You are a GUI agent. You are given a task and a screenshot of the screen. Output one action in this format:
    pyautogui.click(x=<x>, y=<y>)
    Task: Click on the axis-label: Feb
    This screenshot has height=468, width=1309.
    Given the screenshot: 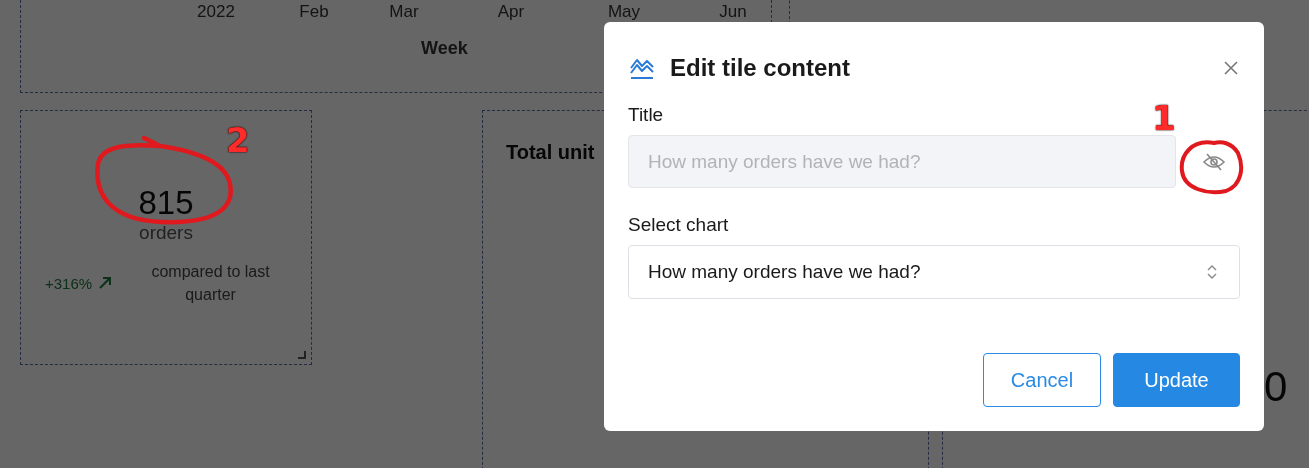 What is the action you would take?
    pyautogui.click(x=314, y=12)
    